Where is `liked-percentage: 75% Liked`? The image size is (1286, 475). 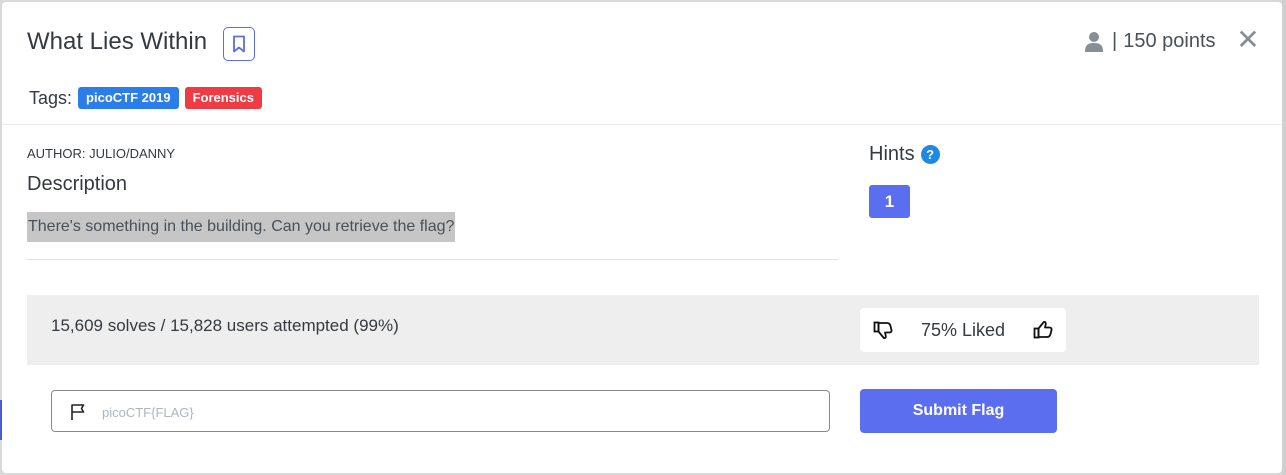
liked-percentage: 75% Liked is located at coordinates (963, 329).